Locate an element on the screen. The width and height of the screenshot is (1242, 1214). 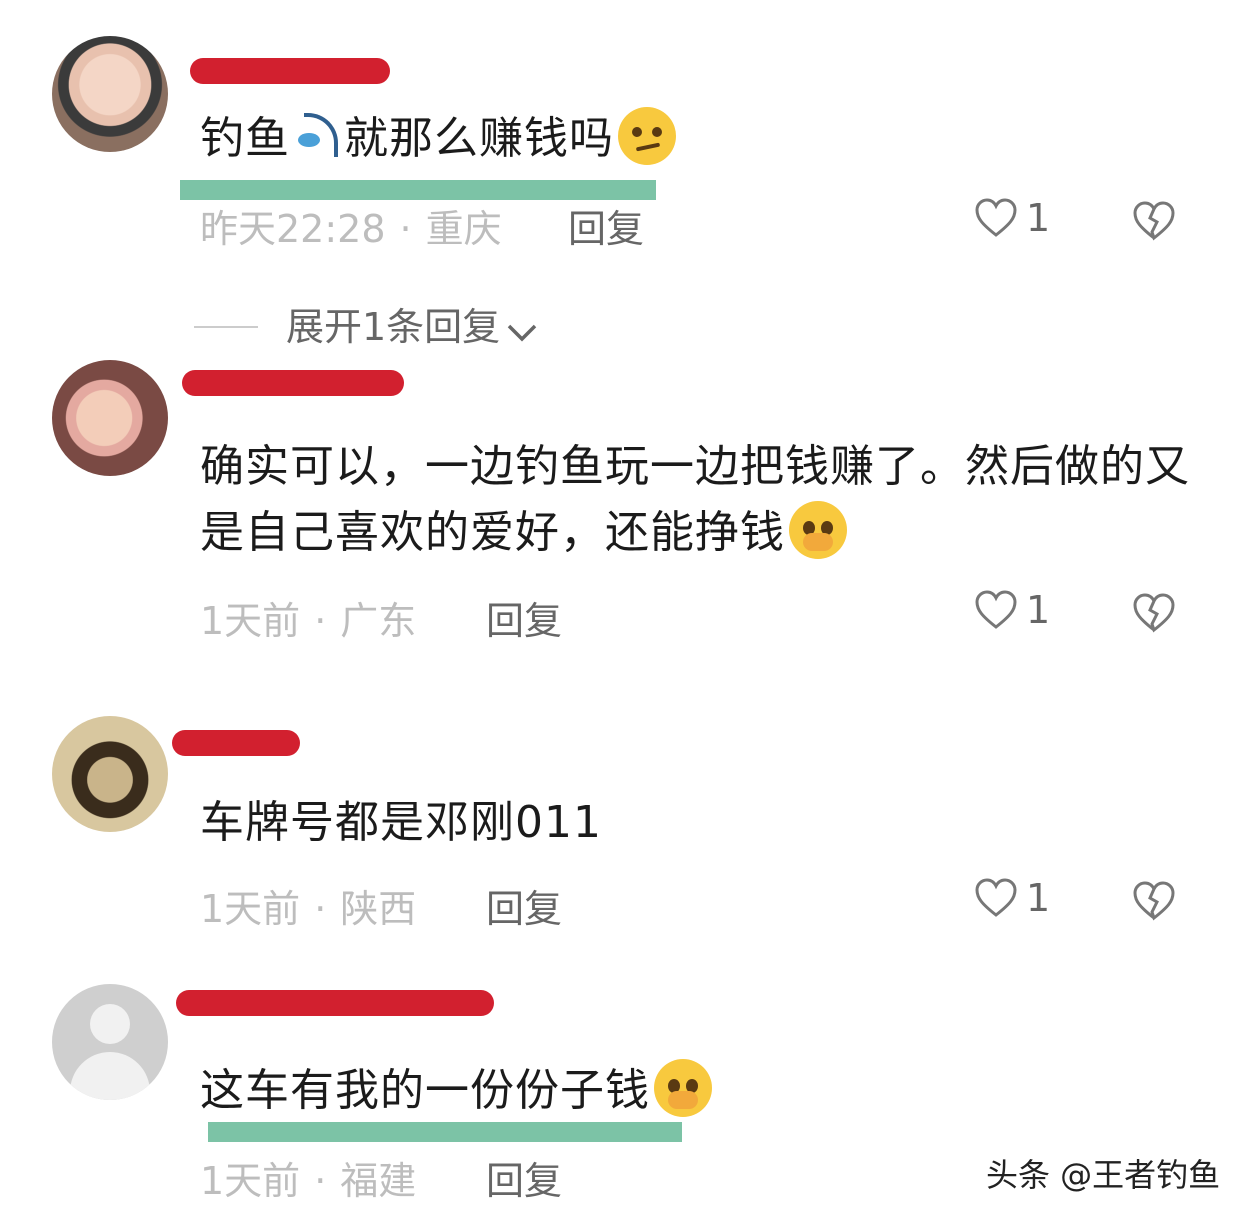
comment-body: 车牌号都是邓刚011 is located at coordinates (401, 822).